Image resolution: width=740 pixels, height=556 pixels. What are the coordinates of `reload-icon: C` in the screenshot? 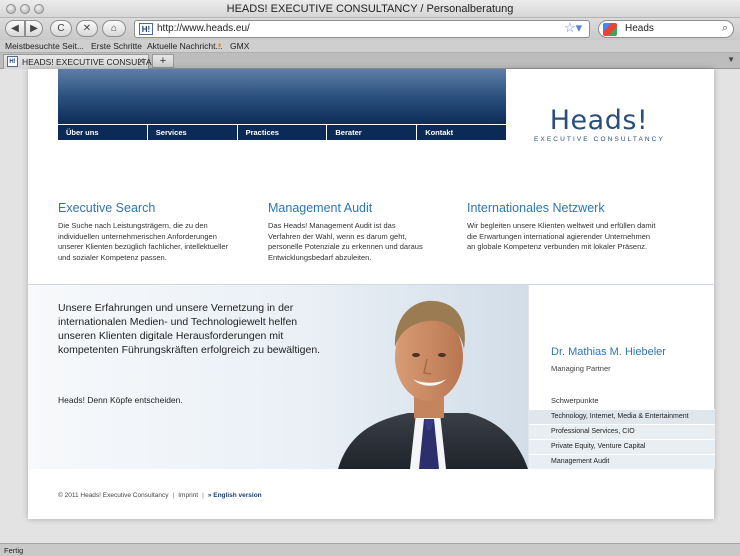 It's located at (61, 28).